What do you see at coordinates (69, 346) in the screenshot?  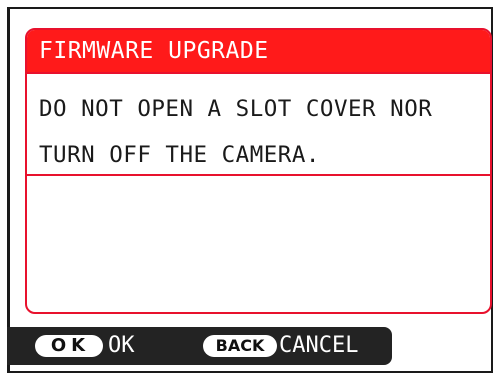 I see `ok-key-icon: OK` at bounding box center [69, 346].